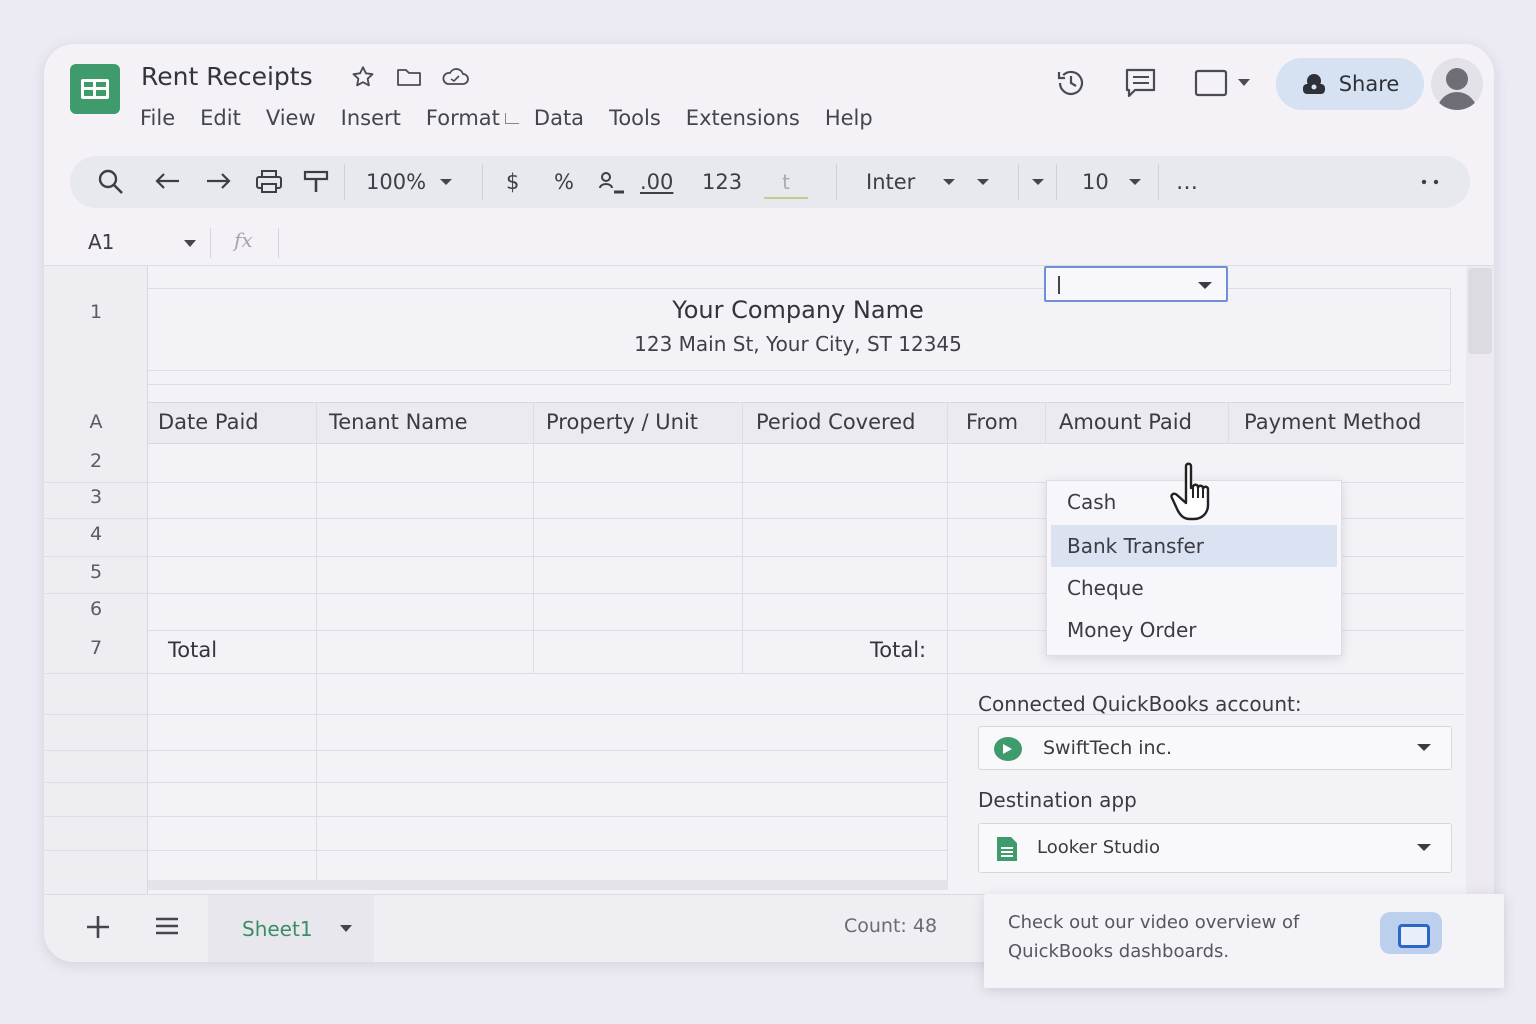 This screenshot has width=1536, height=1024. I want to click on destination-app-value: Looker Studio, so click(1099, 847).